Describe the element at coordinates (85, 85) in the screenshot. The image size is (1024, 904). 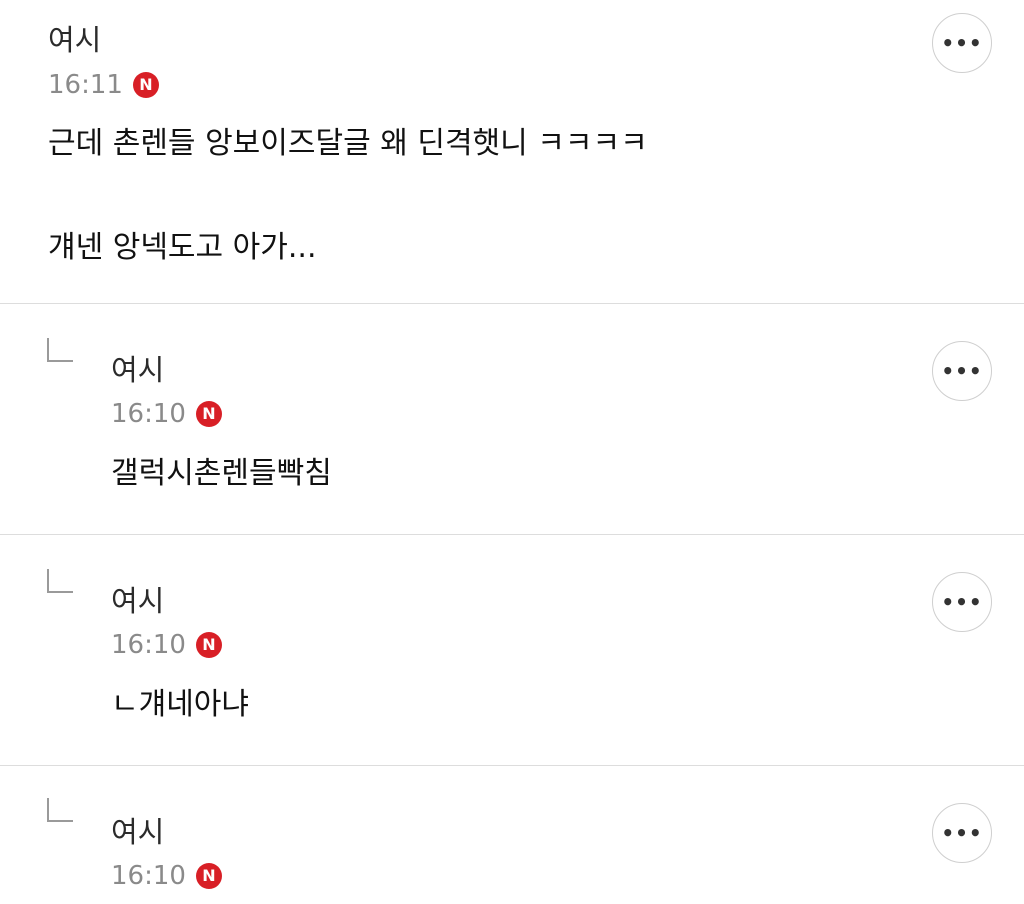
I see `comment-time: 16:11` at that location.